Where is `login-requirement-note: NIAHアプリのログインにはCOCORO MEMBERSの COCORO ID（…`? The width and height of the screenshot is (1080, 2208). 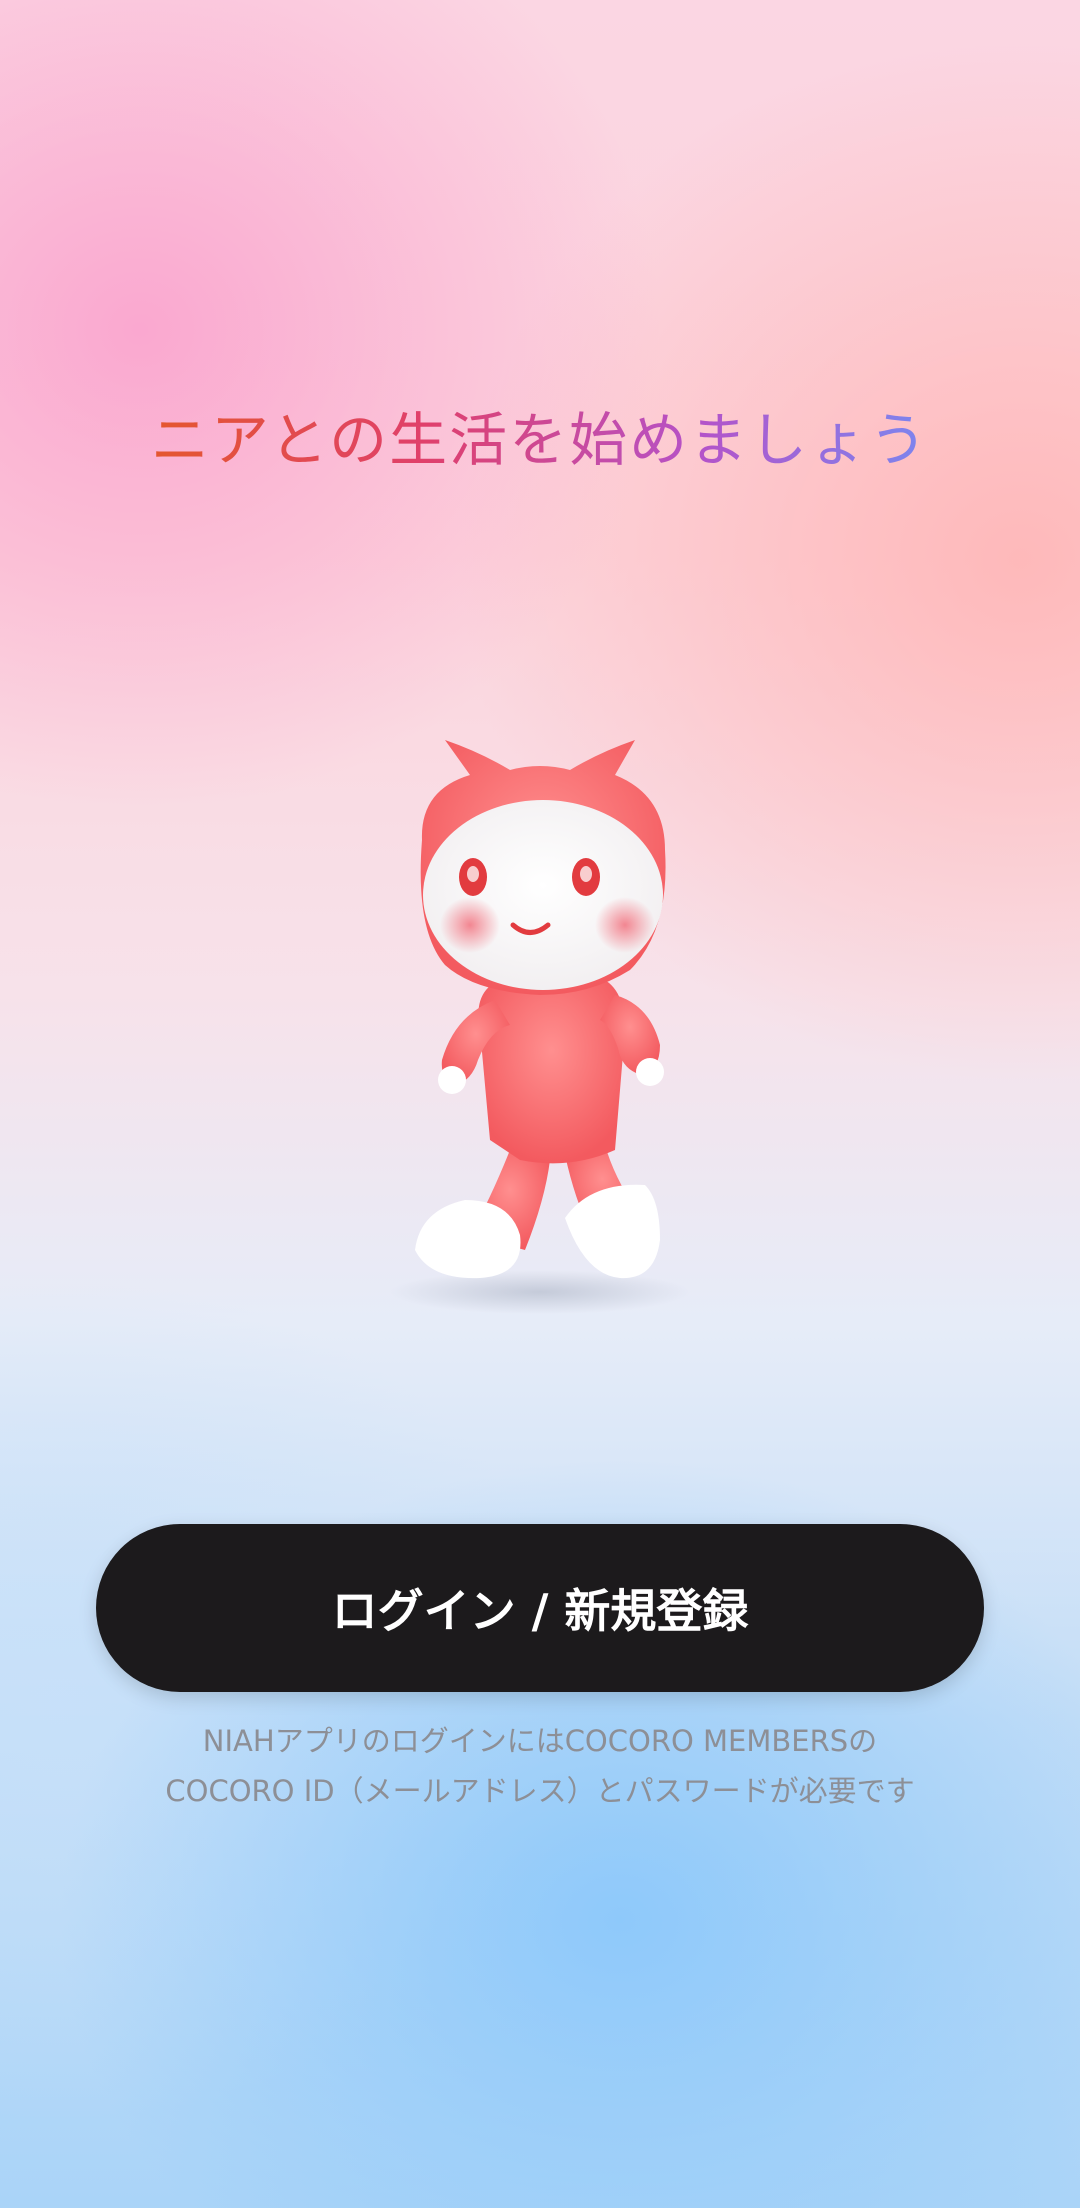
login-requirement-note: NIAHアプリのログインにはCOCORO MEMBERSの COCORO ID（… is located at coordinates (540, 1766).